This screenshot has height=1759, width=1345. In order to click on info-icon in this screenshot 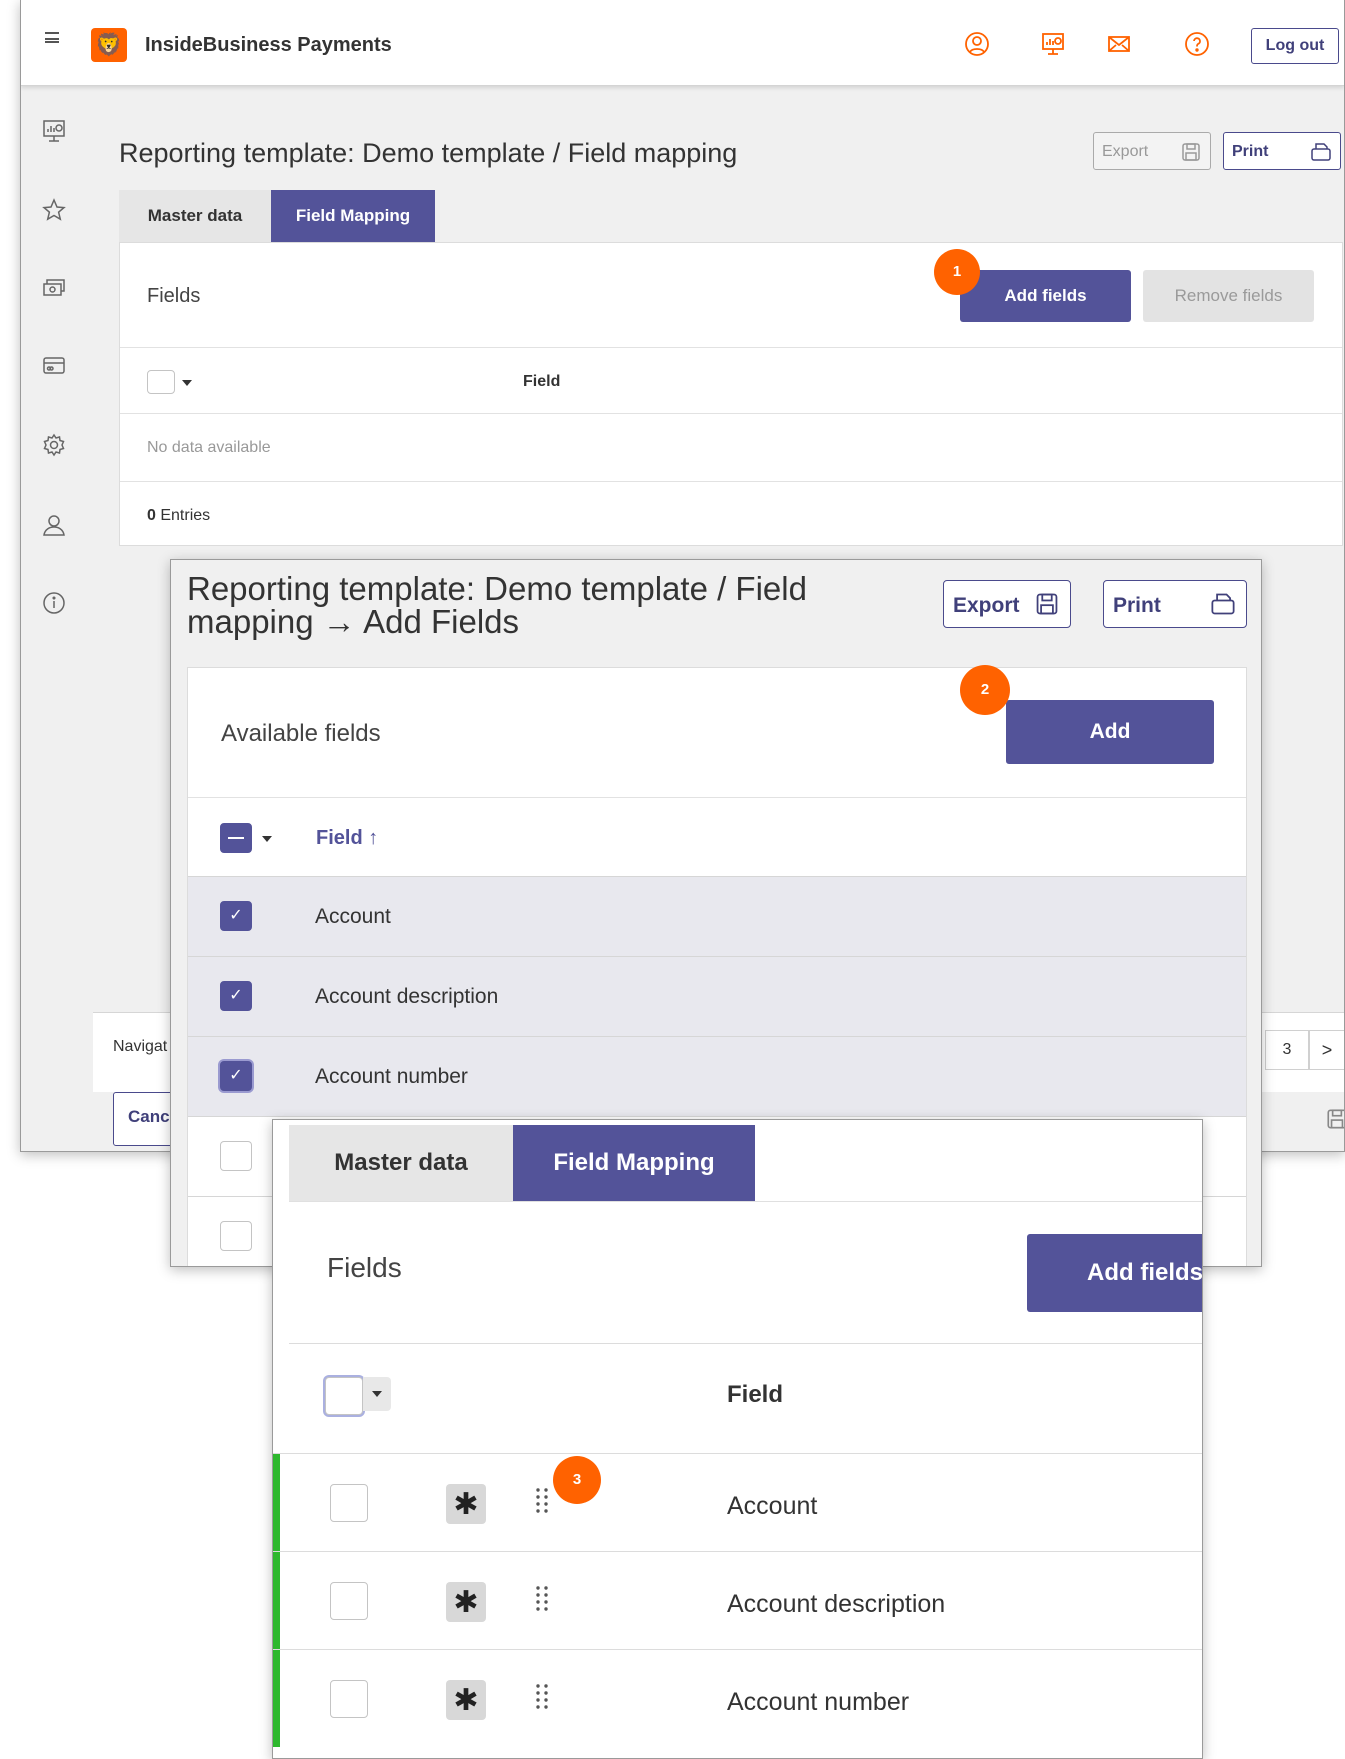, I will do `click(54, 603)`.